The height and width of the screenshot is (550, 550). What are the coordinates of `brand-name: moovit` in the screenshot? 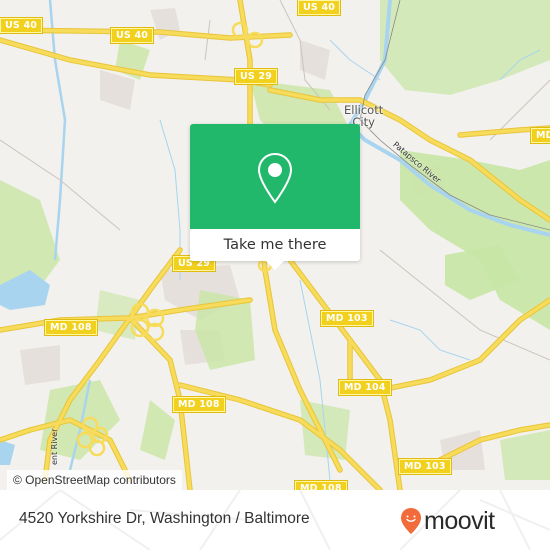 It's located at (459, 521).